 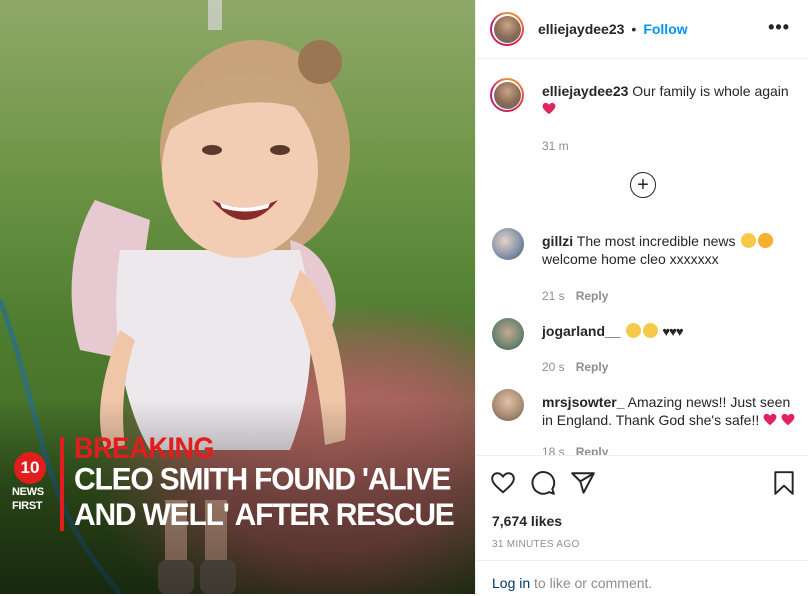 What do you see at coordinates (144, 448) in the screenshot?
I see `breaking-label: BREAKING` at bounding box center [144, 448].